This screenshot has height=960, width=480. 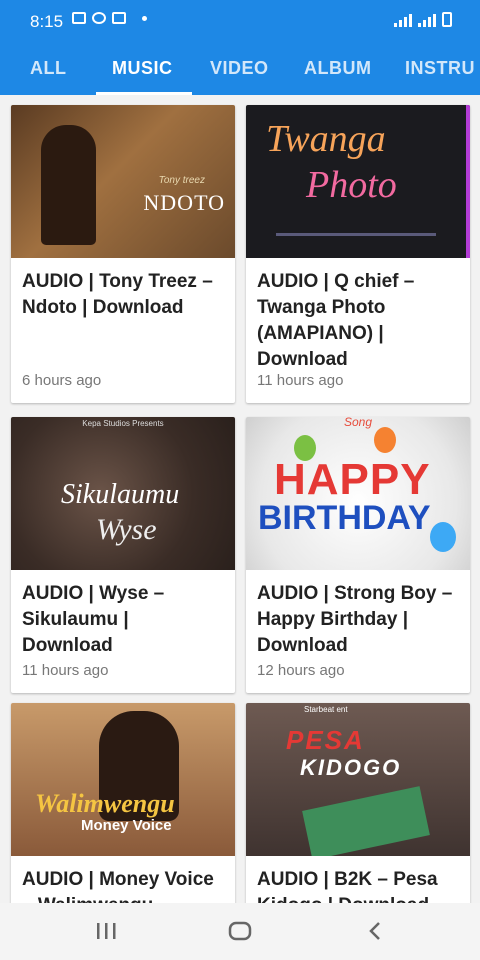 I want to click on post-time: 12 hours ago, so click(x=301, y=670).